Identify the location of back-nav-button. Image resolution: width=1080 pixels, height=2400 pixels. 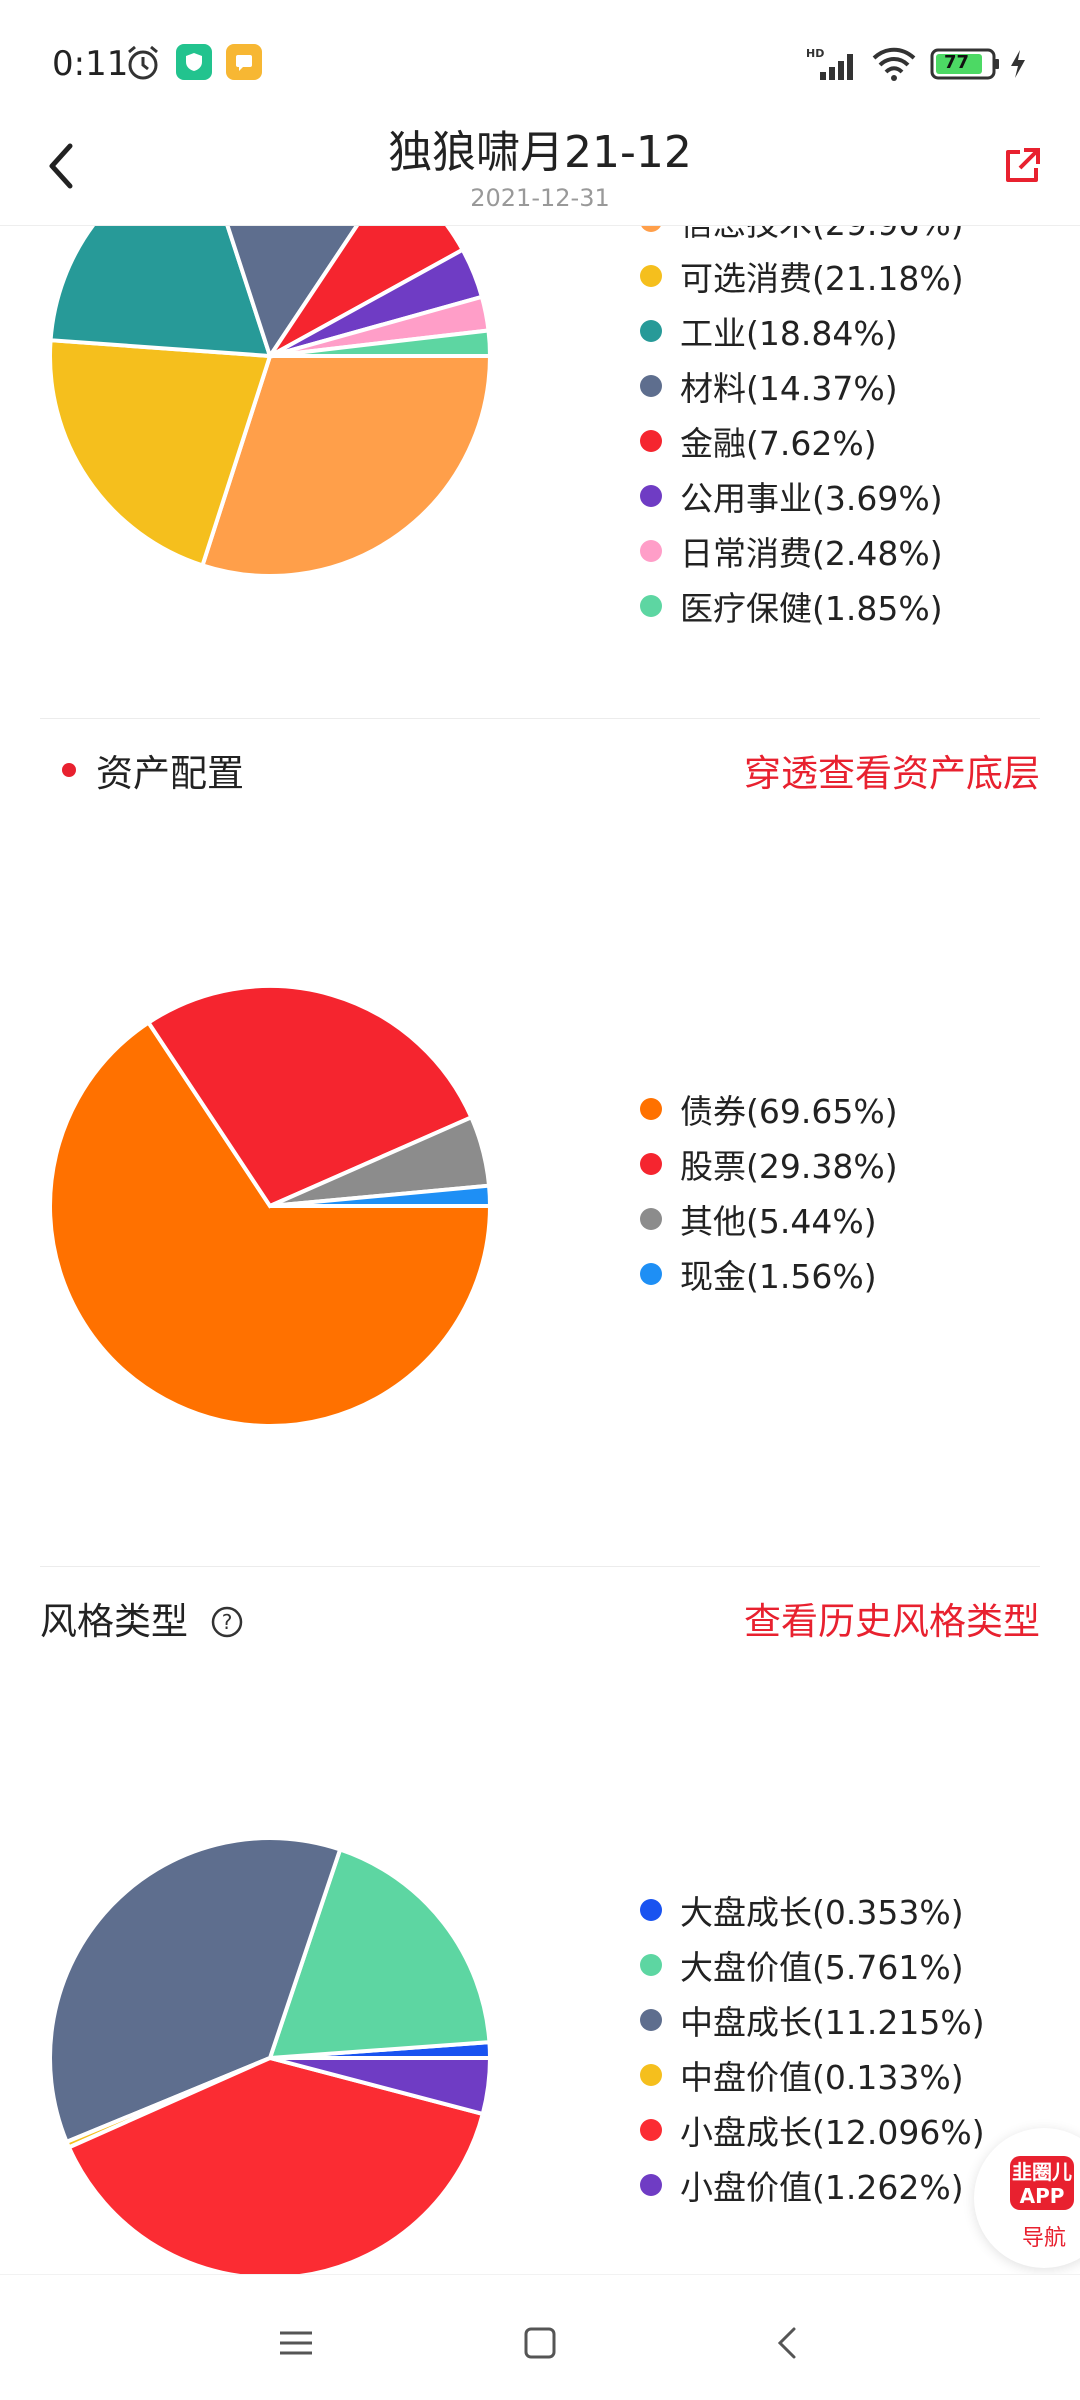
(788, 2343).